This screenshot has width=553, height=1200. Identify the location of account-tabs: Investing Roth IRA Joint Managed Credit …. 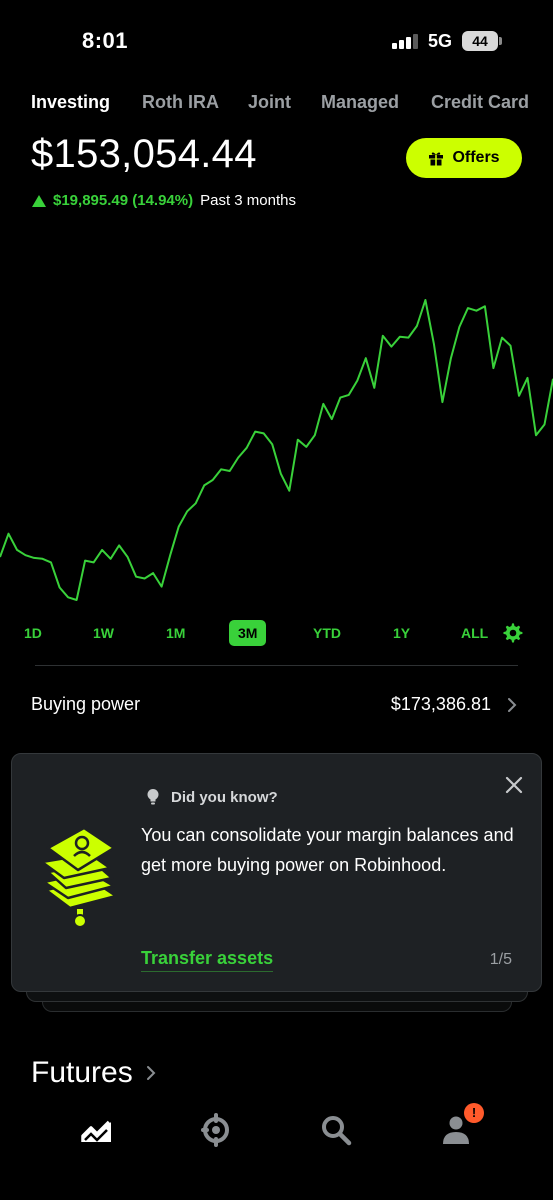
(292, 104).